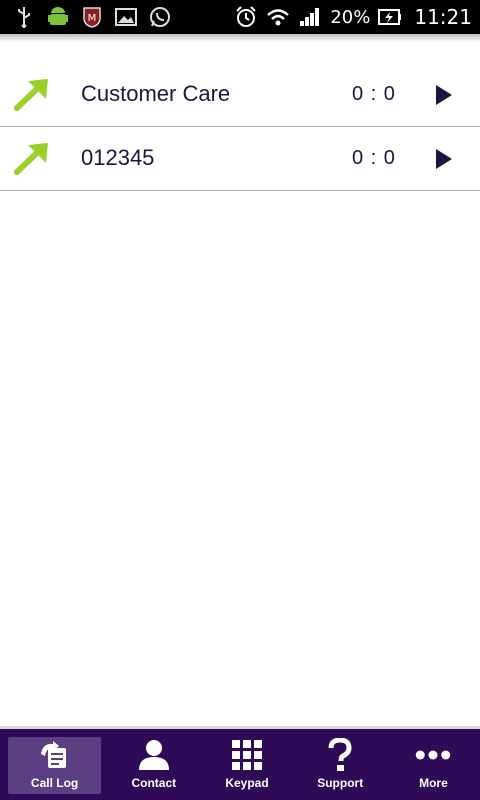 The height and width of the screenshot is (800, 480). I want to click on nav-keypad: Keypad, so click(246, 764).